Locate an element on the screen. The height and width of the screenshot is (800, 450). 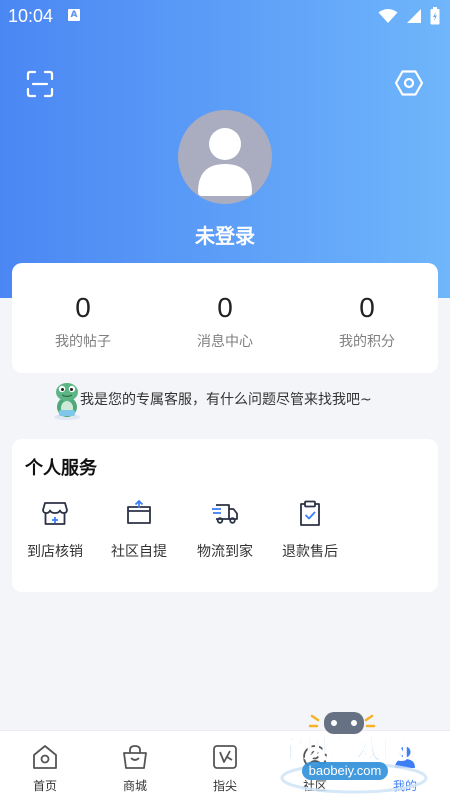
avatar is located at coordinates (225, 157).